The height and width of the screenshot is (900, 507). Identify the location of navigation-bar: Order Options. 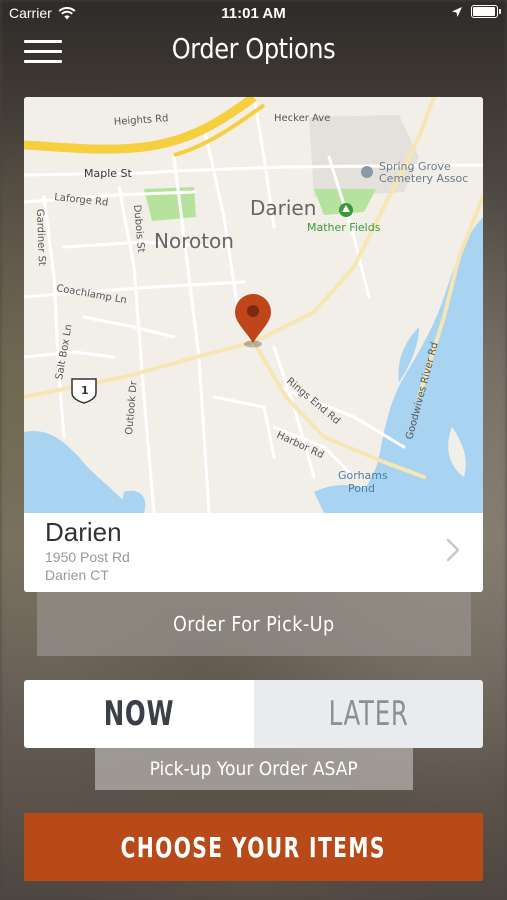
(253, 51).